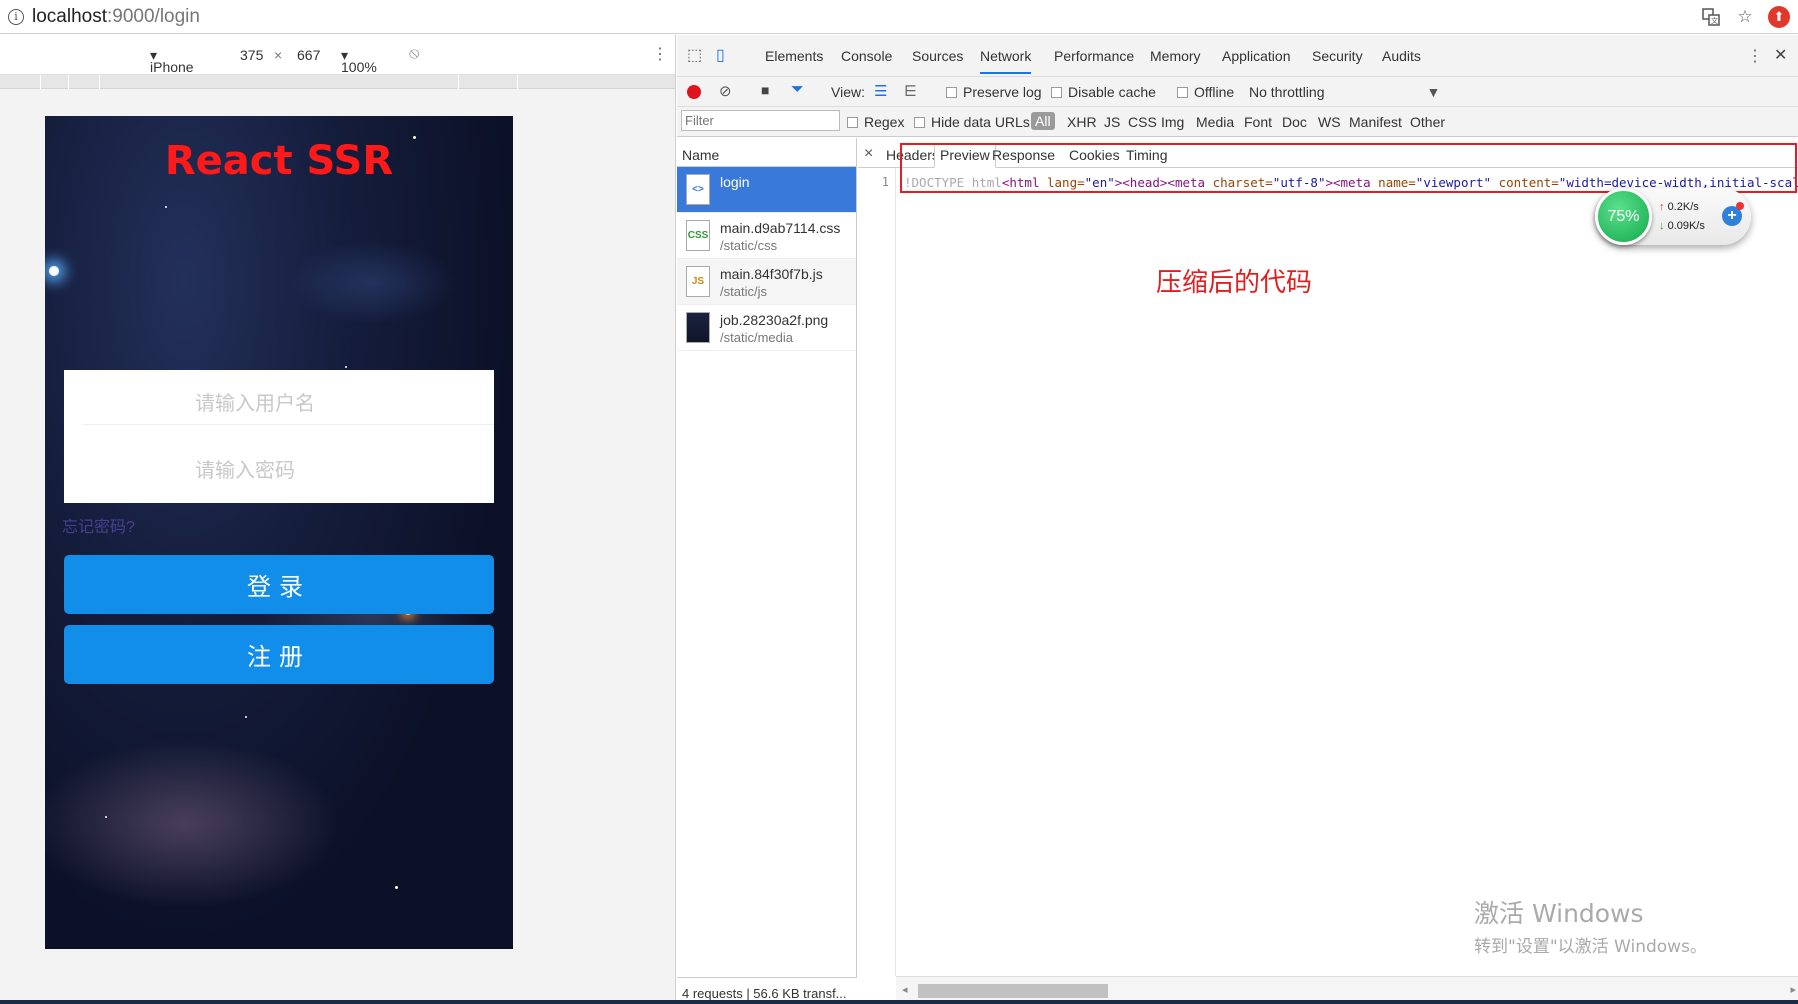 The width and height of the screenshot is (1798, 1004). What do you see at coordinates (1427, 122) in the screenshot?
I see `filter-type-other: Other` at bounding box center [1427, 122].